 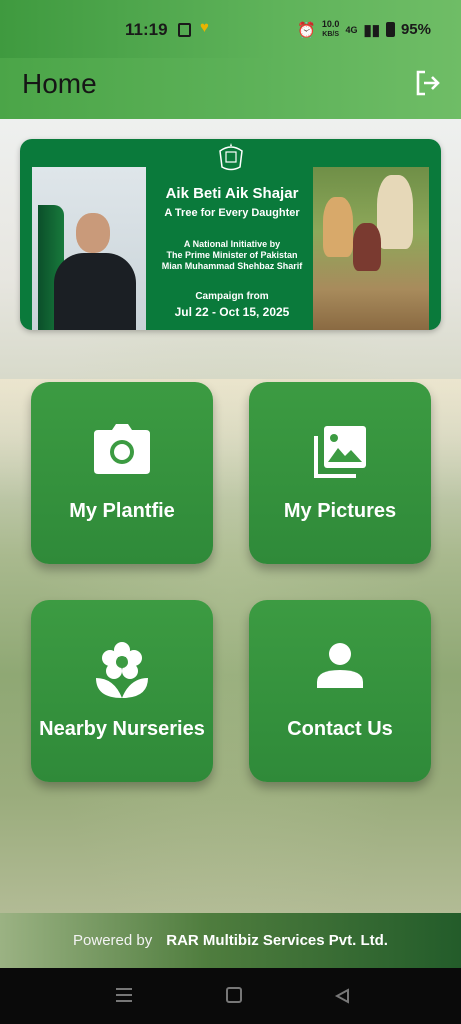 What do you see at coordinates (367, 247) in the screenshot?
I see `family-daughter` at bounding box center [367, 247].